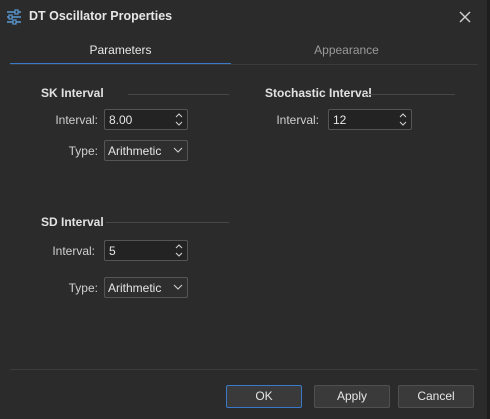  Describe the element at coordinates (135, 151) in the screenshot. I see `sk-type-value: Arithmetic` at that location.